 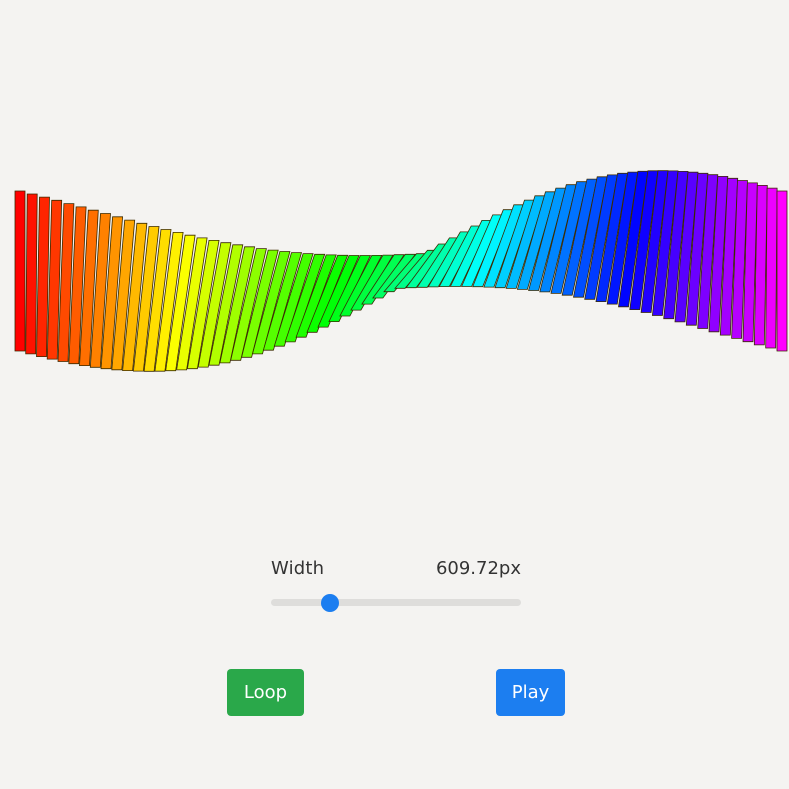 What do you see at coordinates (478, 568) in the screenshot?
I see `width-value: 609.72px` at bounding box center [478, 568].